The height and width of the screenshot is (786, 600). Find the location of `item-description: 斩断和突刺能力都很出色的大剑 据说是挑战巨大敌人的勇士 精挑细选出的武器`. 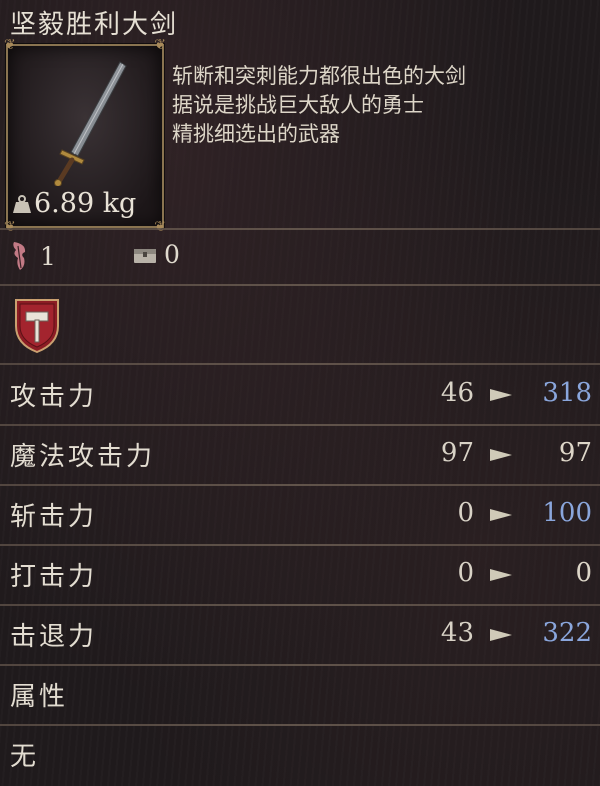

item-description: 斩断和突刺能力都很出色的大剑 据说是挑战巨大敌人的勇士 精挑细选出的武器 is located at coordinates (382, 105).